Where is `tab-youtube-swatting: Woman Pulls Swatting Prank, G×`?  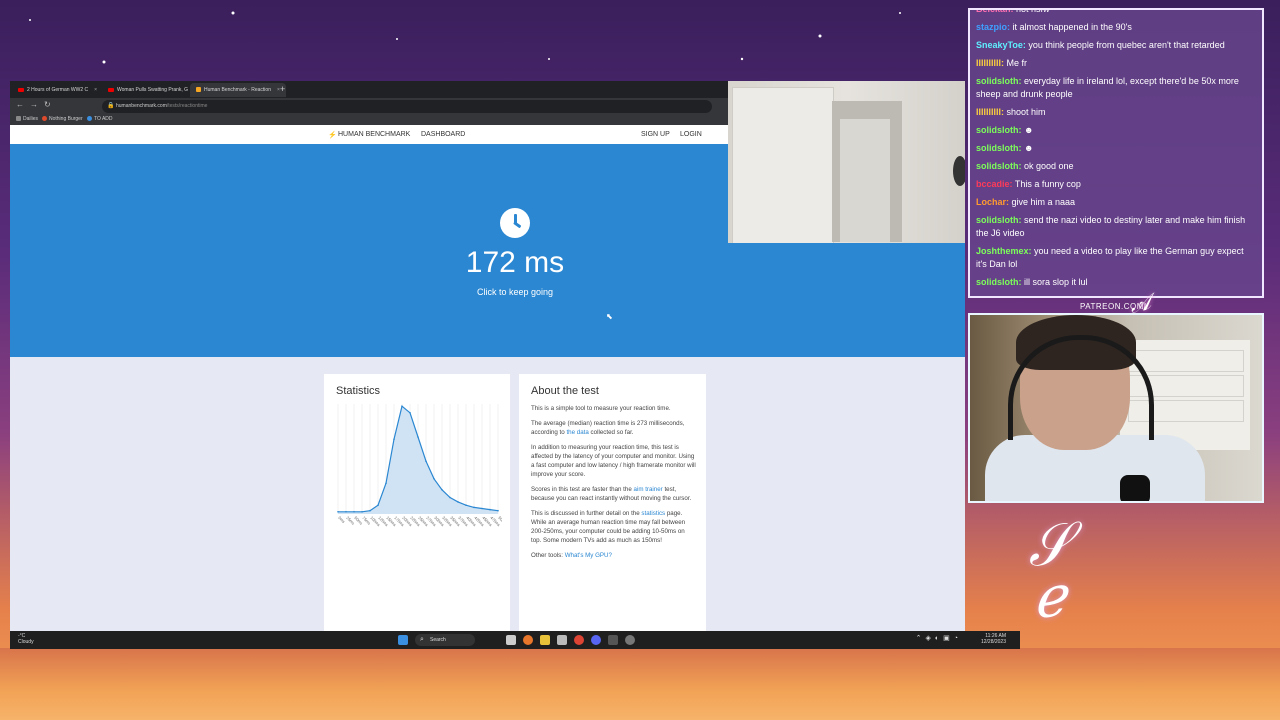 tab-youtube-swatting: Woman Pulls Swatting Prank, G× is located at coordinates (152, 90).